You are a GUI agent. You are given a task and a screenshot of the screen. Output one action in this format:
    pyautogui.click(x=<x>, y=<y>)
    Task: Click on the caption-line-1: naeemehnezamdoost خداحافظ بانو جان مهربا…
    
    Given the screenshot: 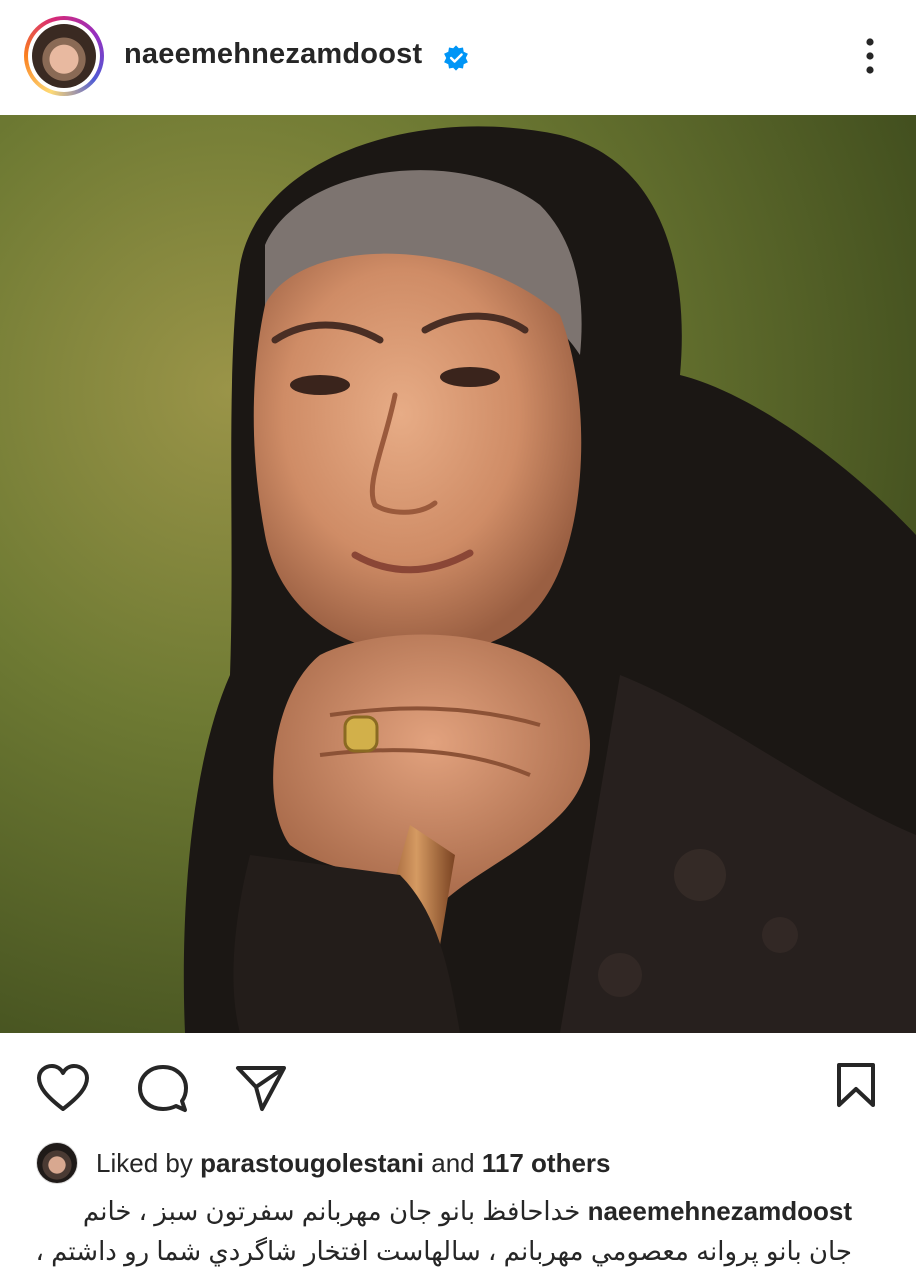 What is the action you would take?
    pyautogui.click(x=467, y=1211)
    